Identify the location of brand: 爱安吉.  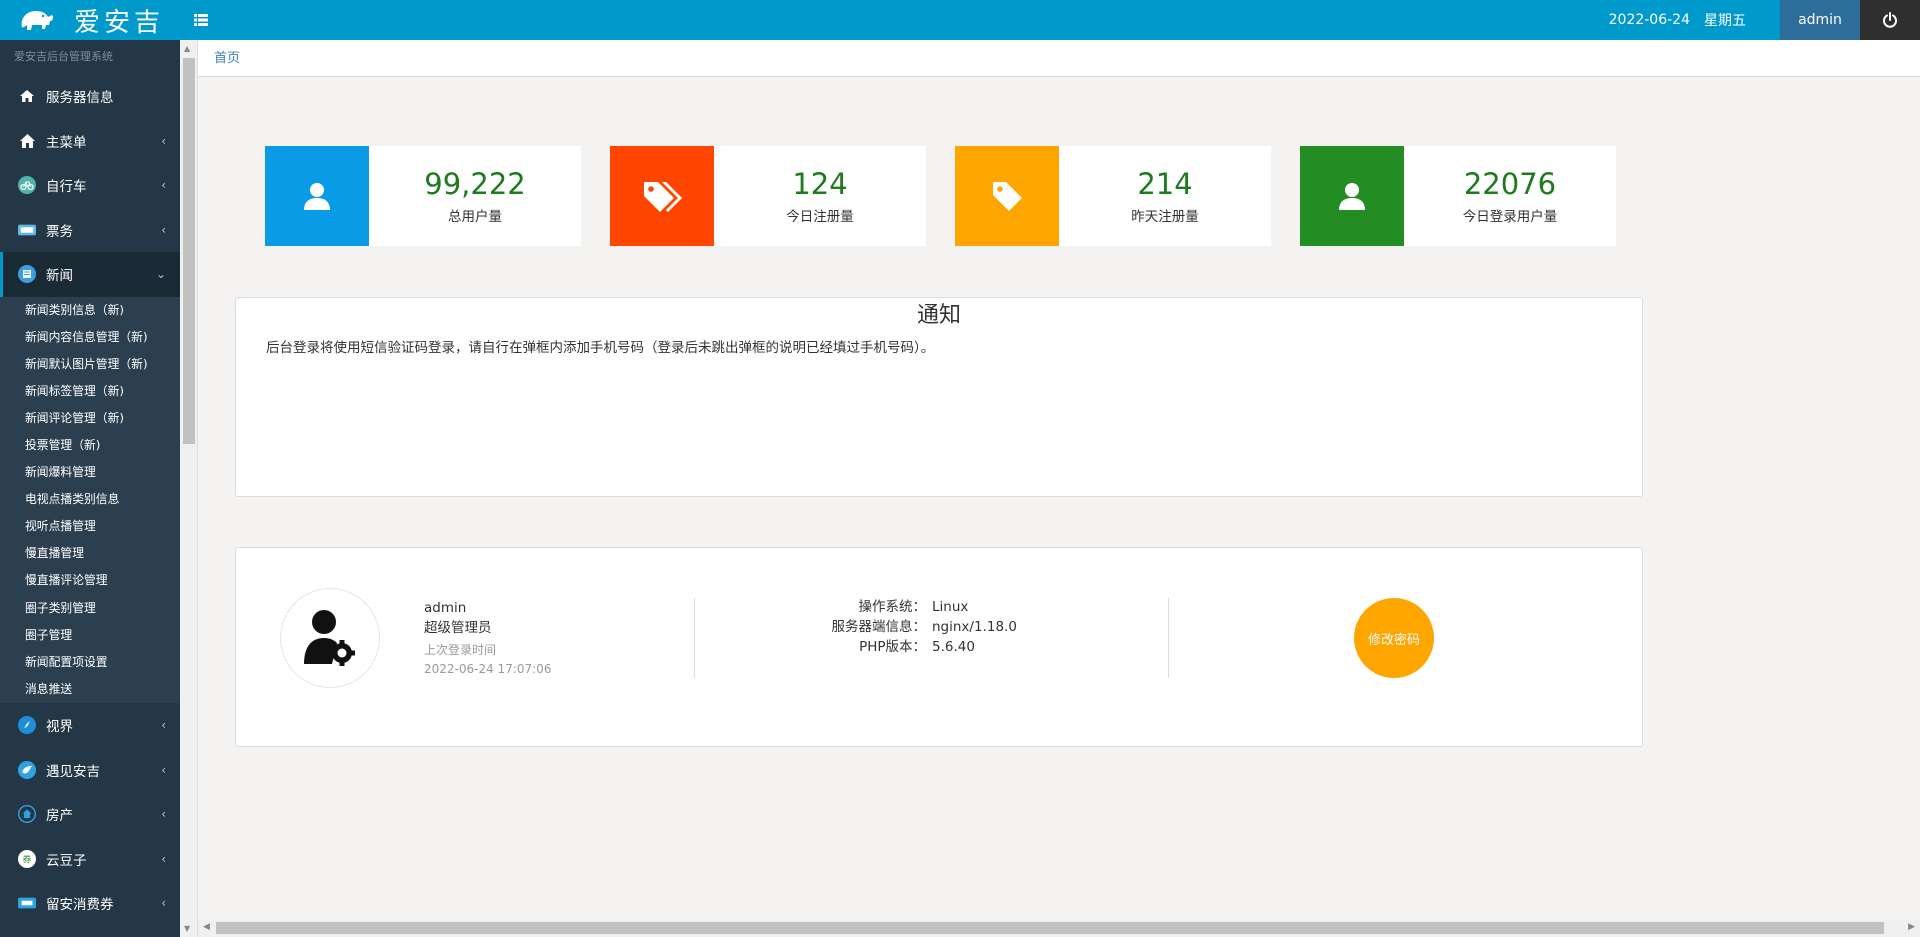
(90, 20).